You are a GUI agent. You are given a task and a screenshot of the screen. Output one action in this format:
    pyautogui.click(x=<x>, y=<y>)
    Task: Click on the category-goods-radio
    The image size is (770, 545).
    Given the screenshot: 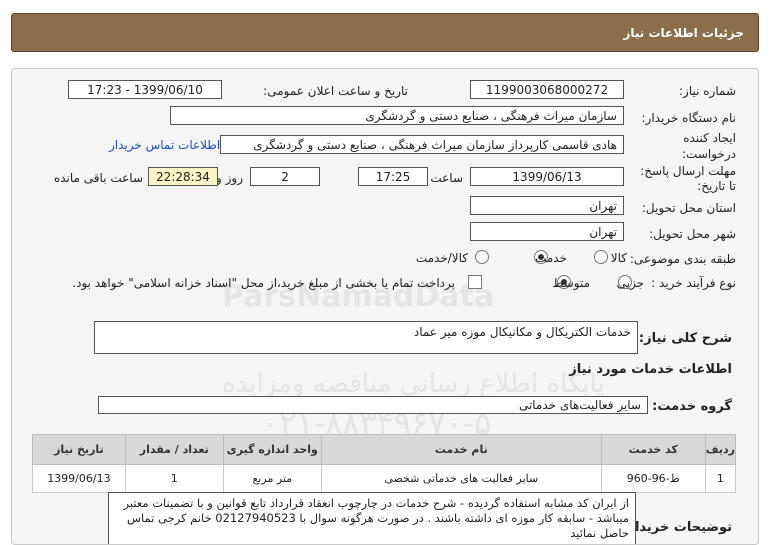 What is the action you would take?
    pyautogui.click(x=601, y=257)
    